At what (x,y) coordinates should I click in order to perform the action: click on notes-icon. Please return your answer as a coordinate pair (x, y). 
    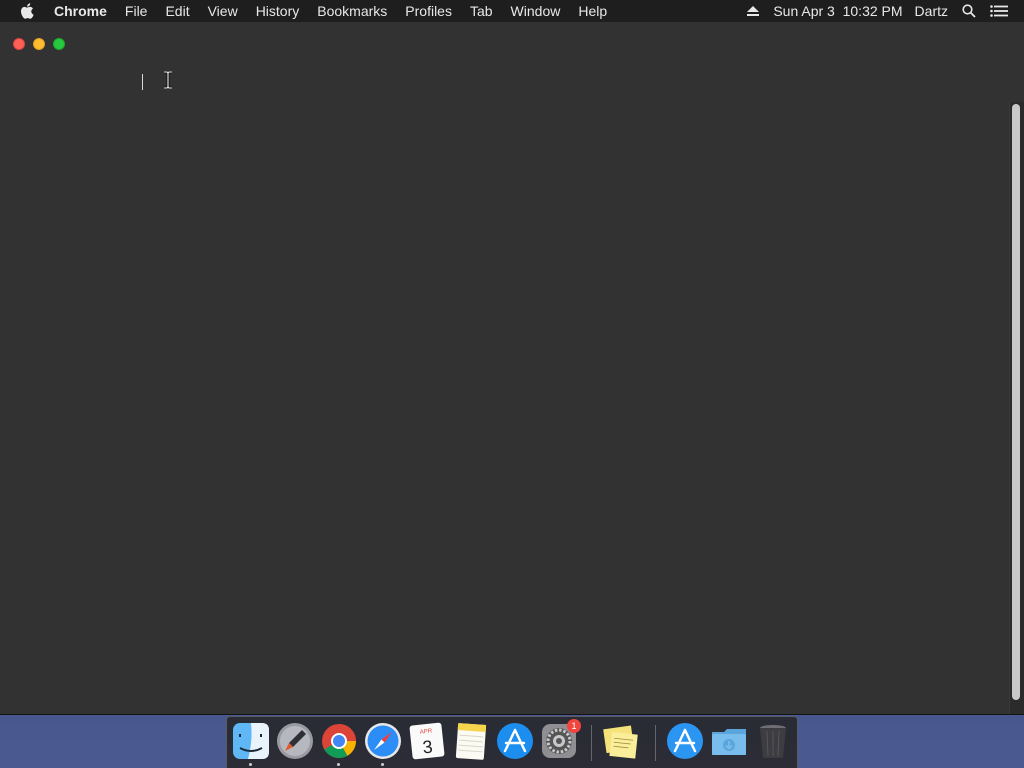
    Looking at the image, I should click on (471, 741).